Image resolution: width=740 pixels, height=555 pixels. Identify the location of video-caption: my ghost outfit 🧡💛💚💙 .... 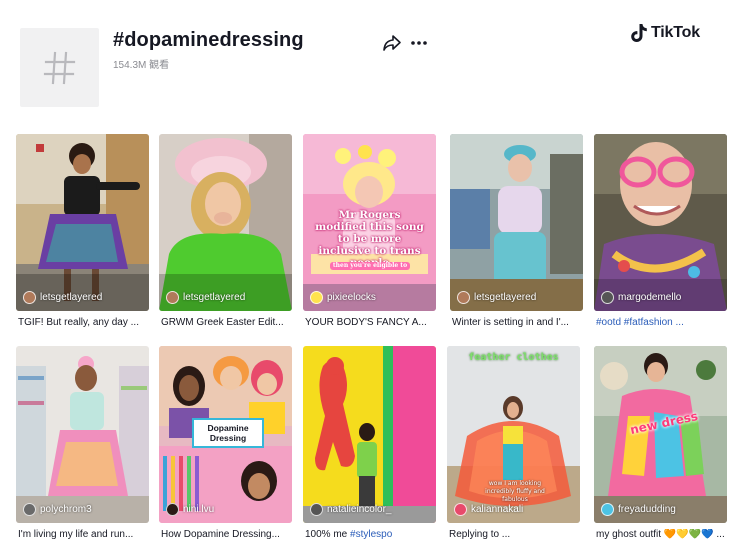
(662, 534).